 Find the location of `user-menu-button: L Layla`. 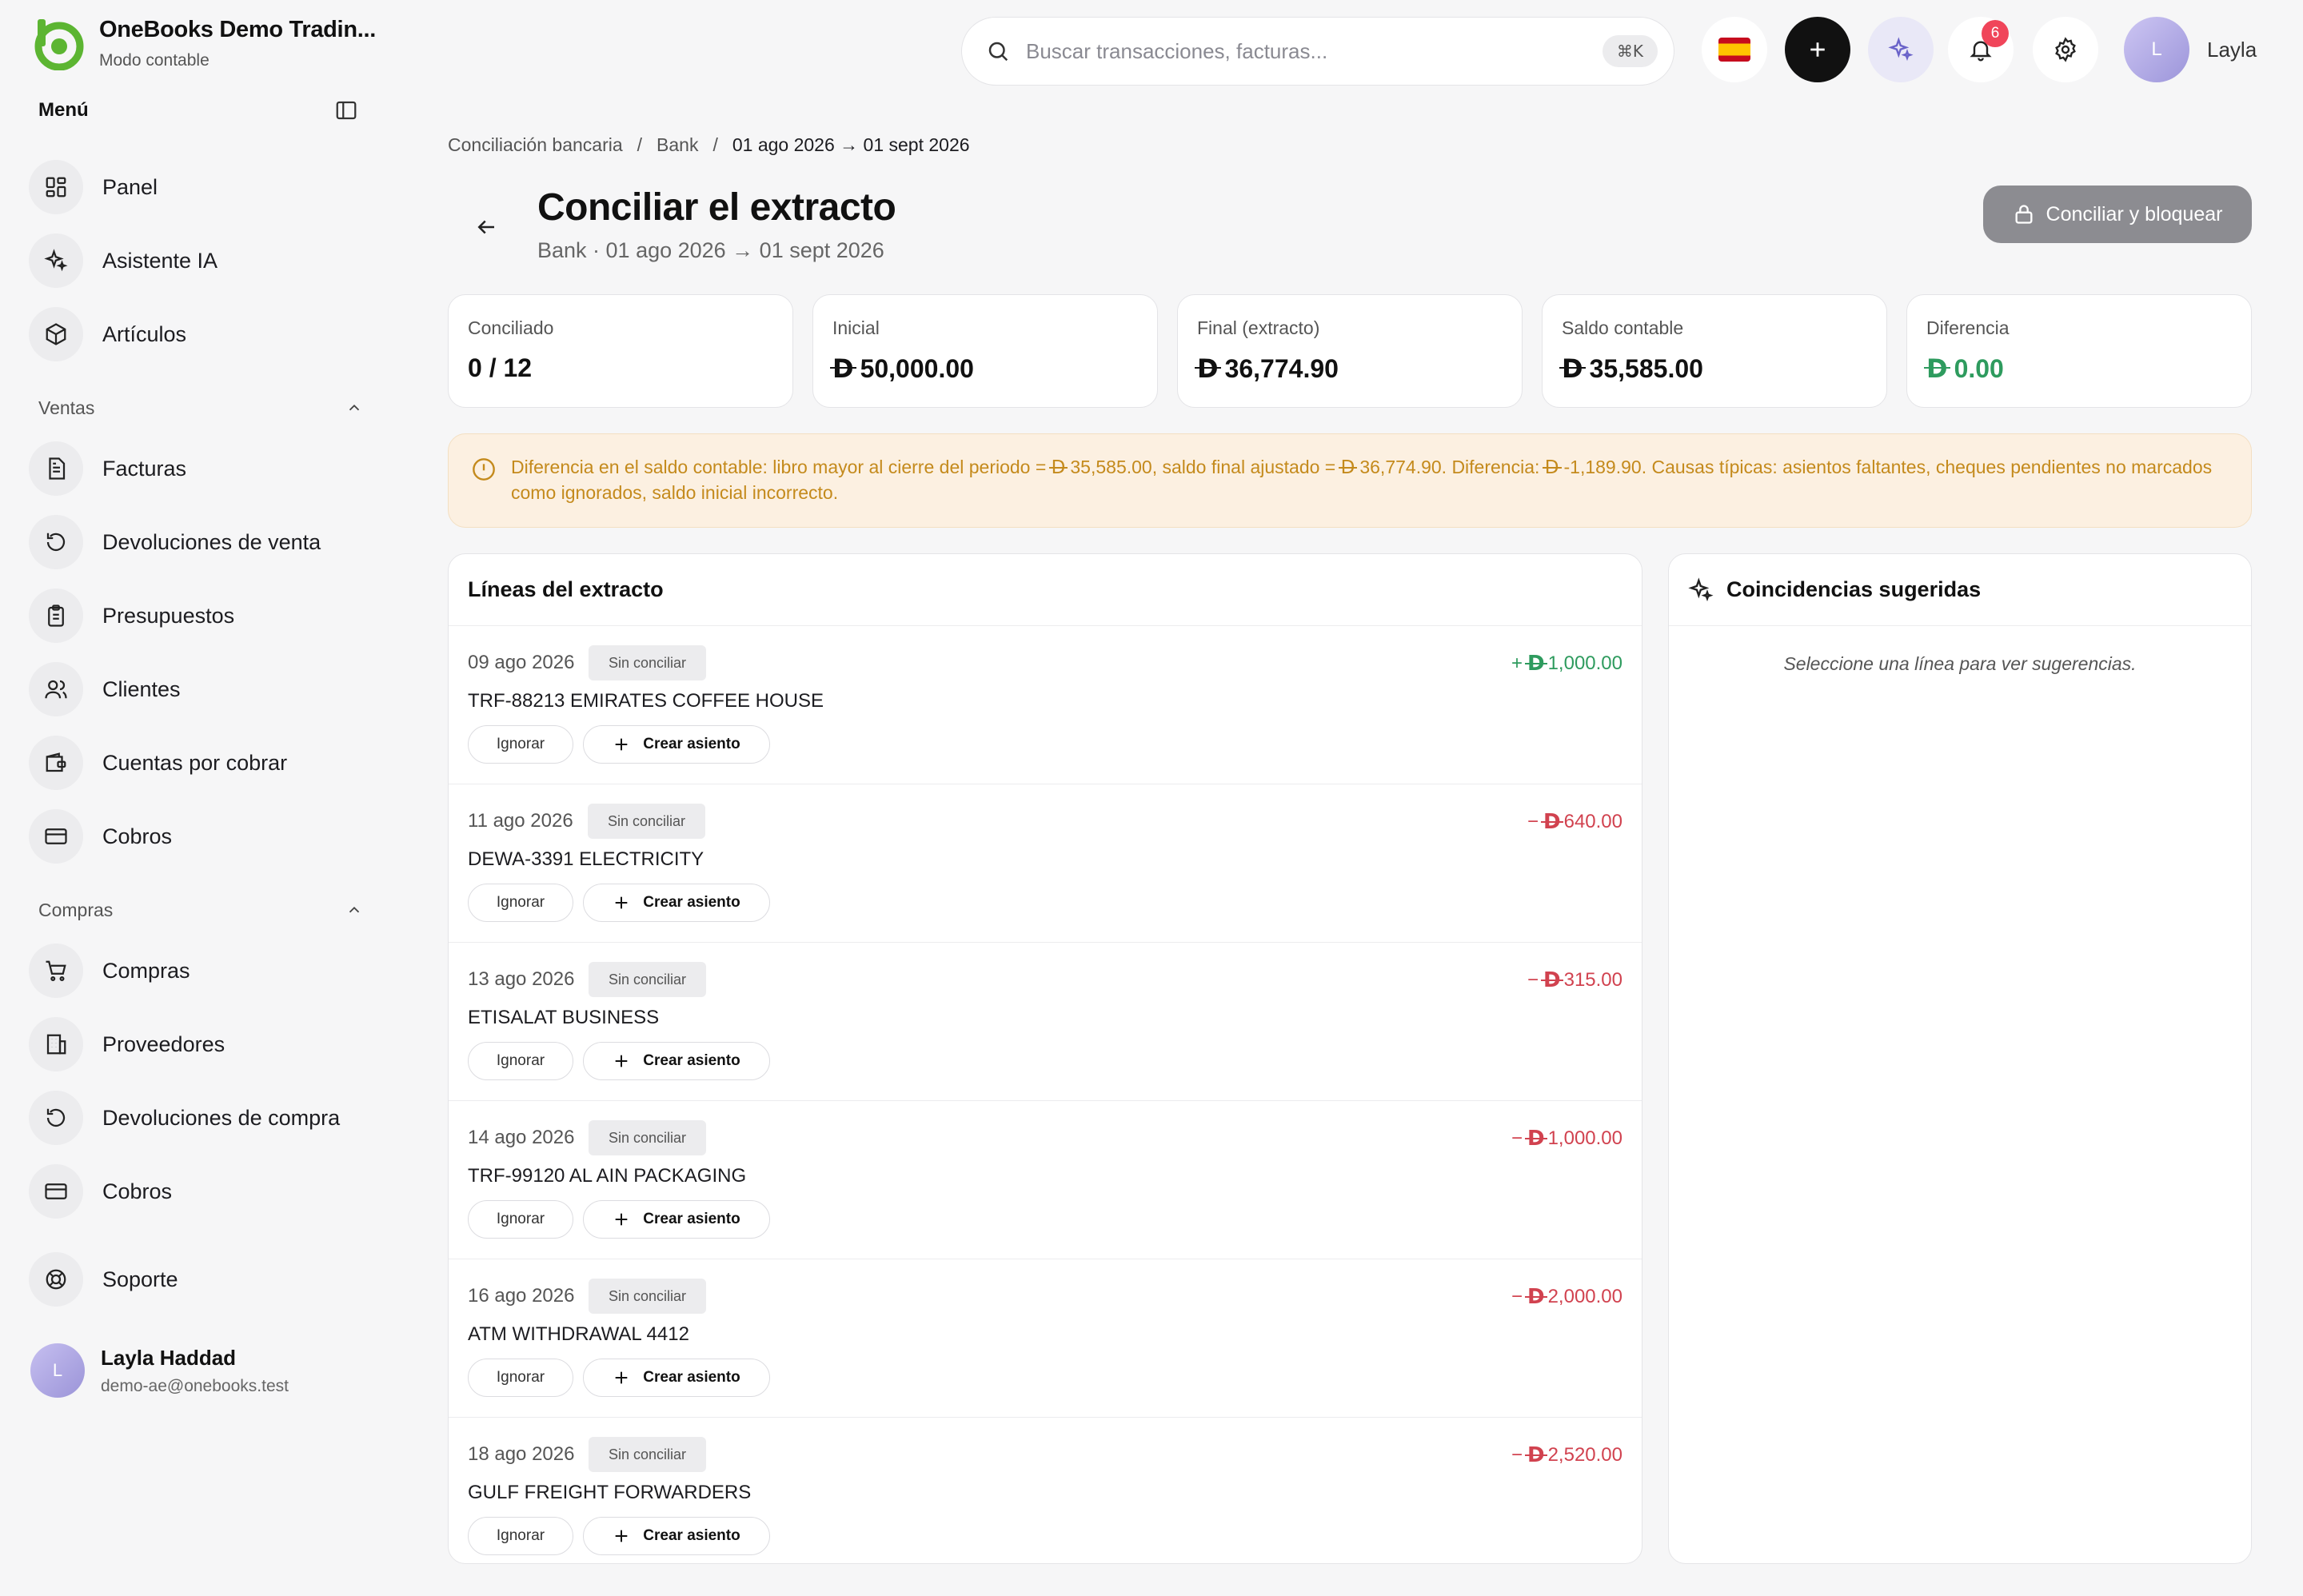

user-menu-button: L Layla is located at coordinates (2190, 49).